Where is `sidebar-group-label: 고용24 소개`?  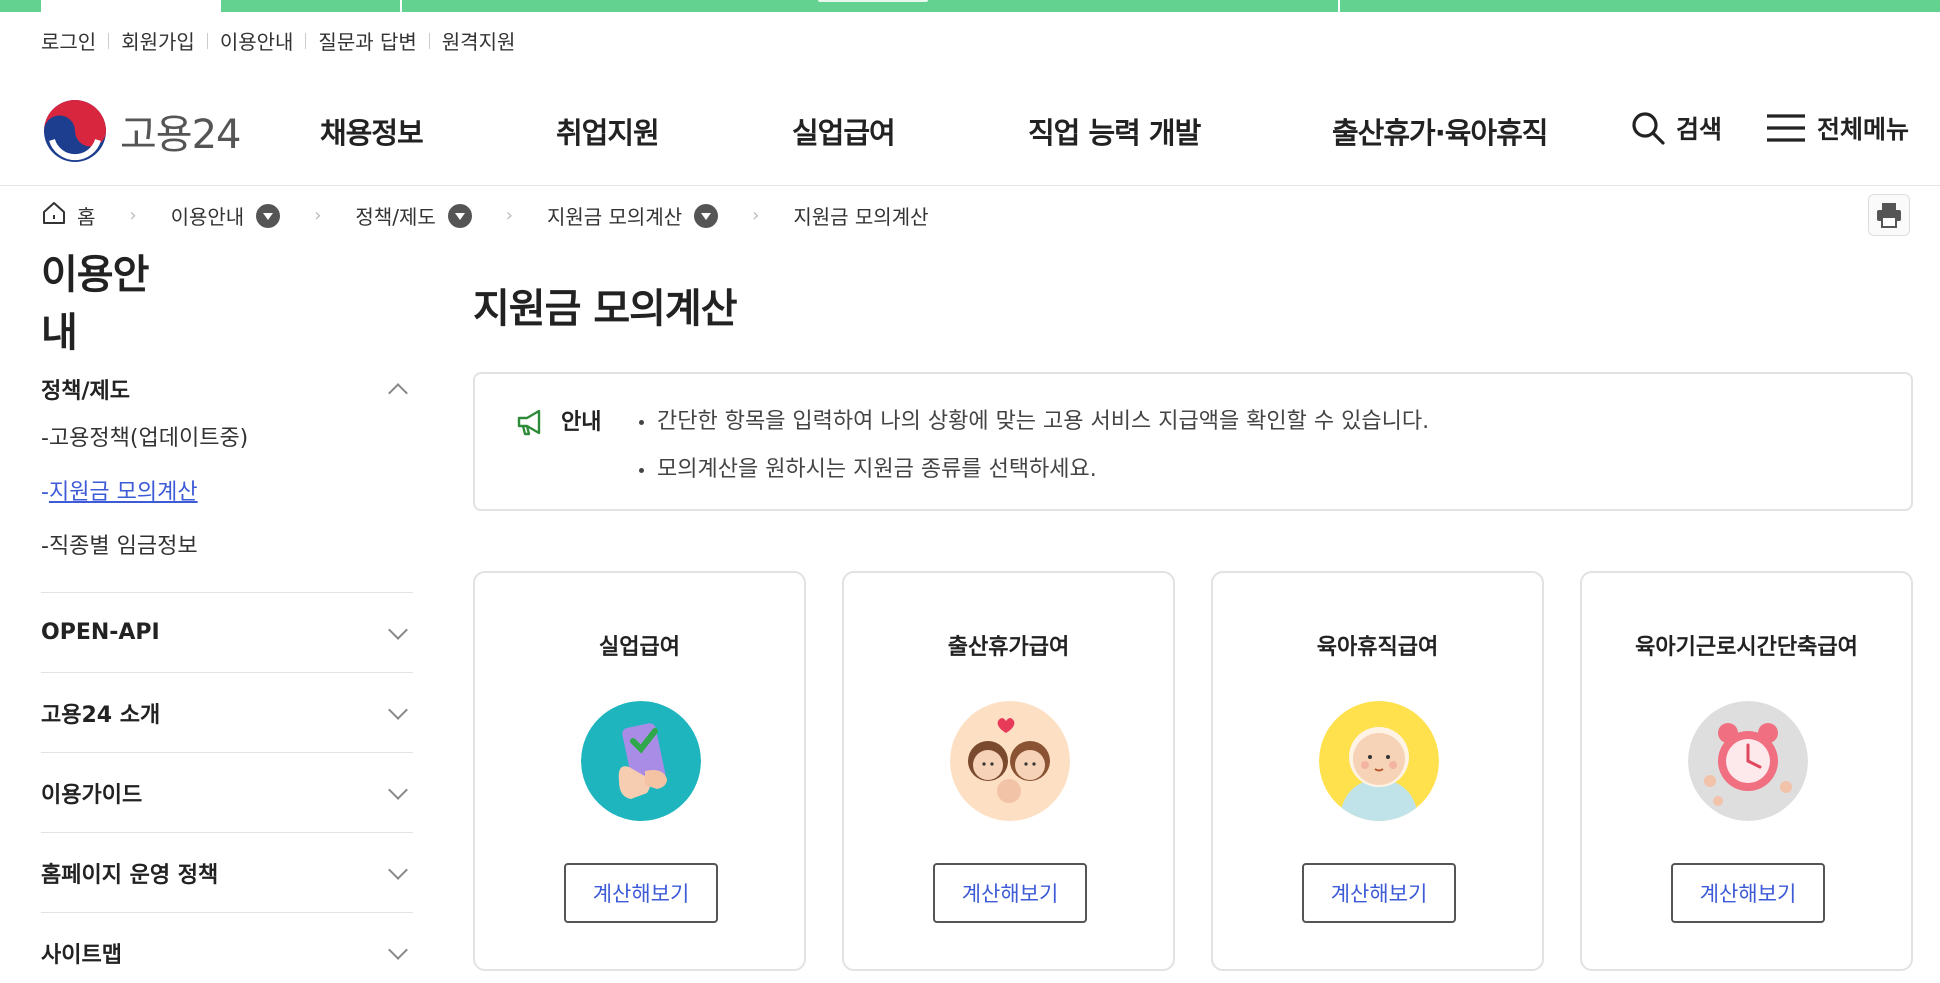 sidebar-group-label: 고용24 소개 is located at coordinates (101, 715).